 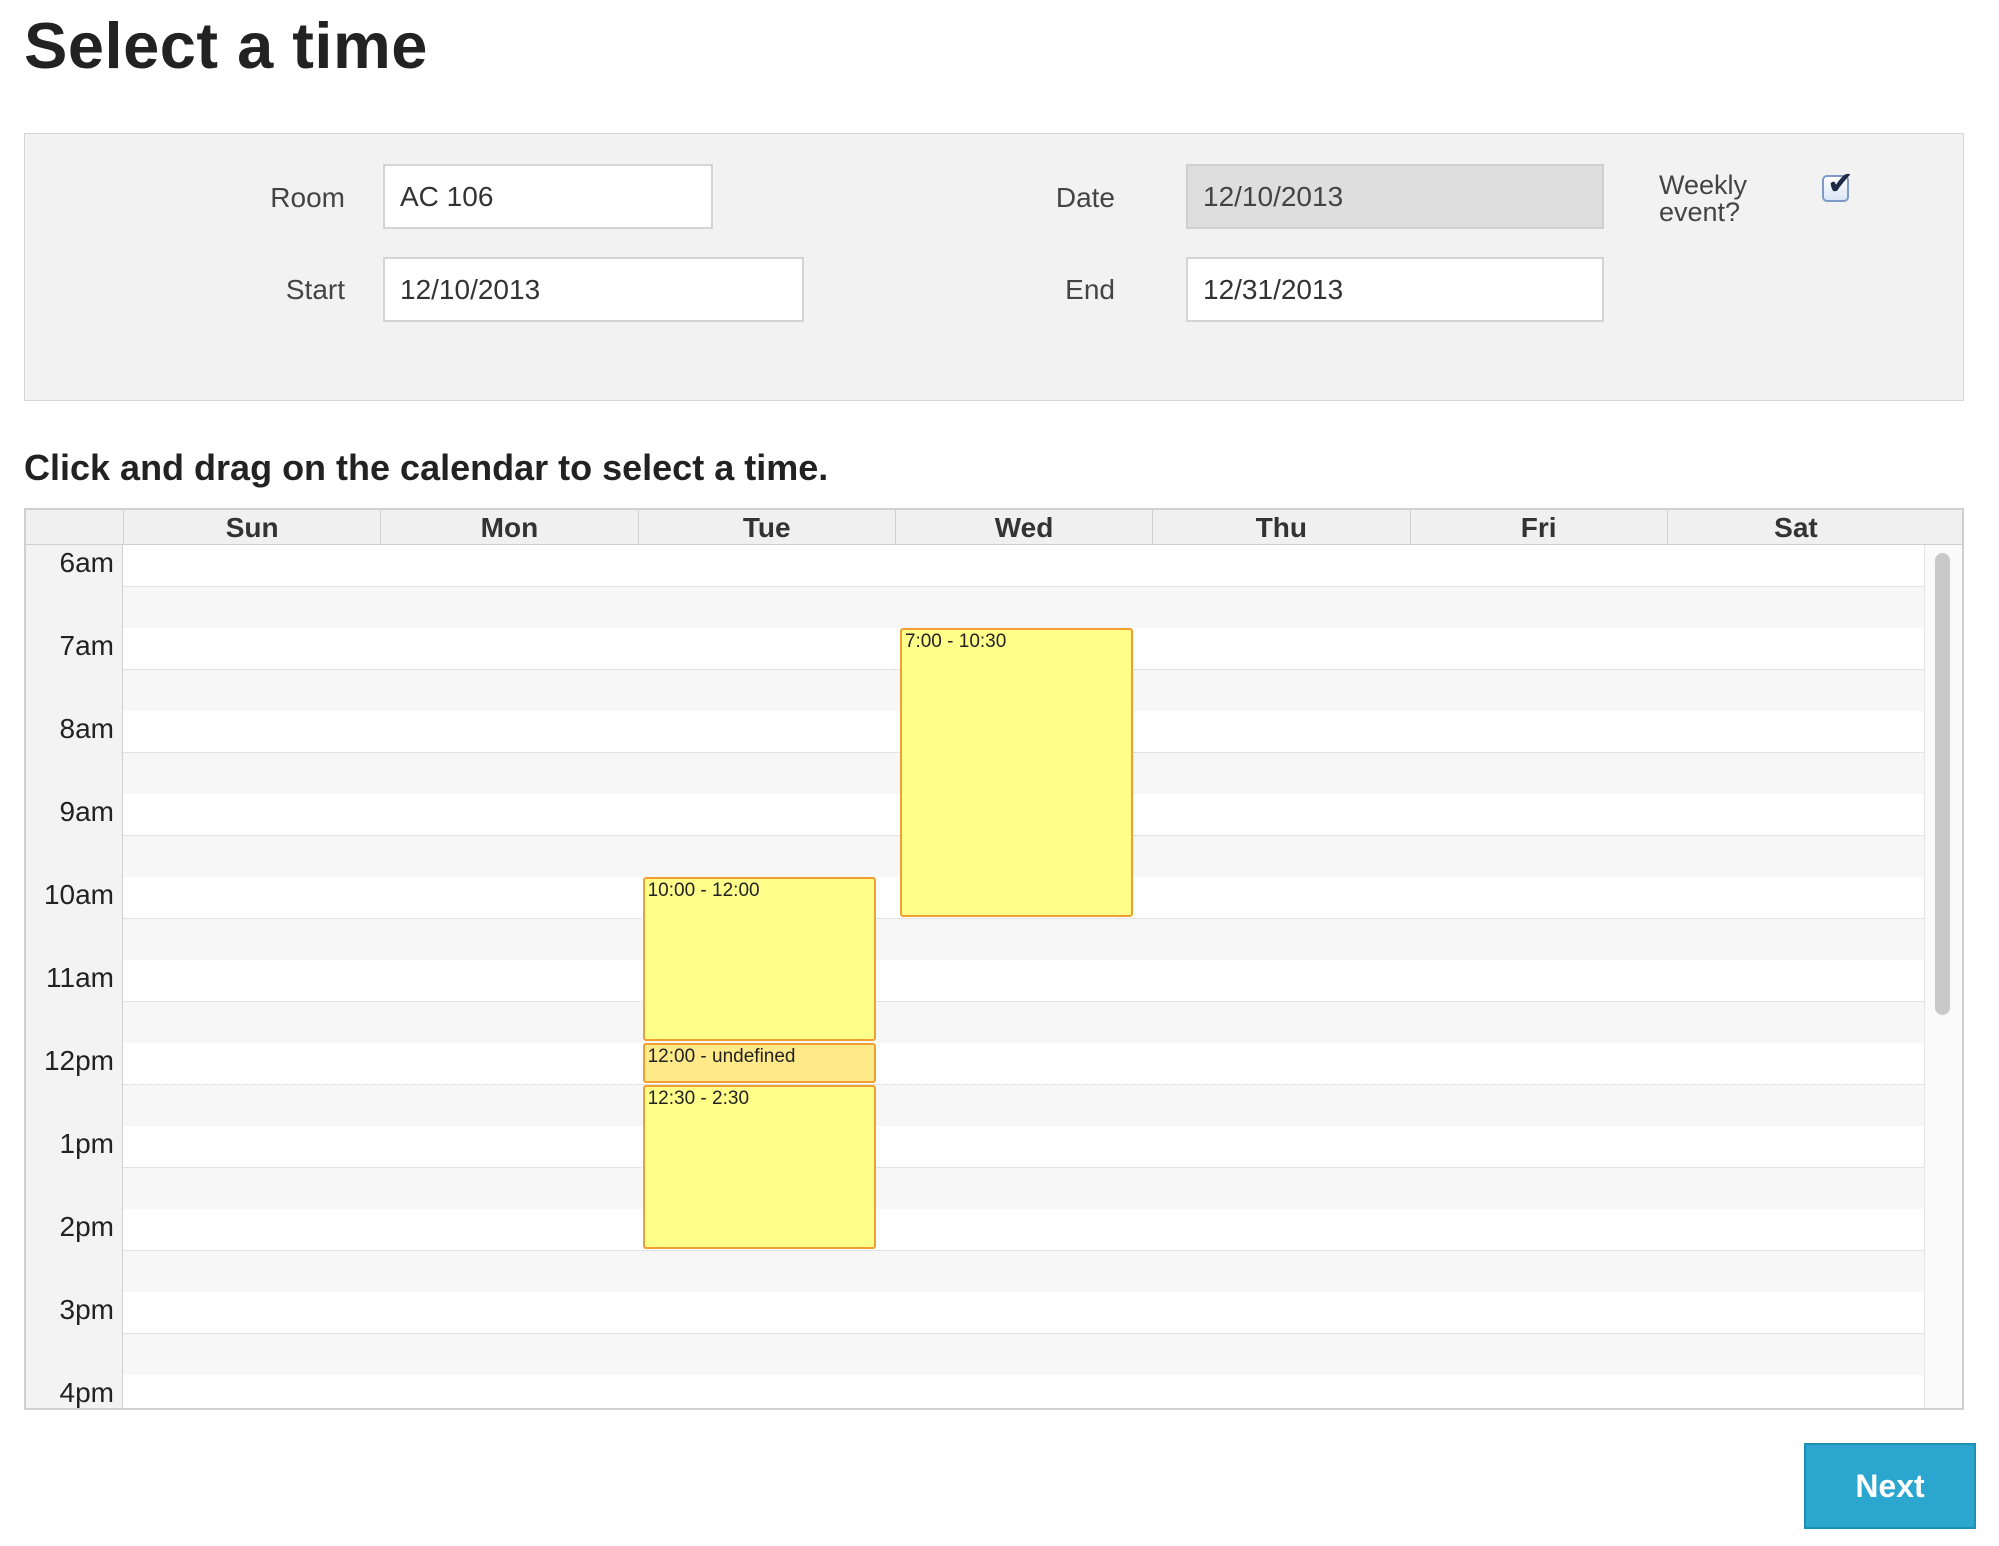 I want to click on page-title: Select a time, so click(x=226, y=45).